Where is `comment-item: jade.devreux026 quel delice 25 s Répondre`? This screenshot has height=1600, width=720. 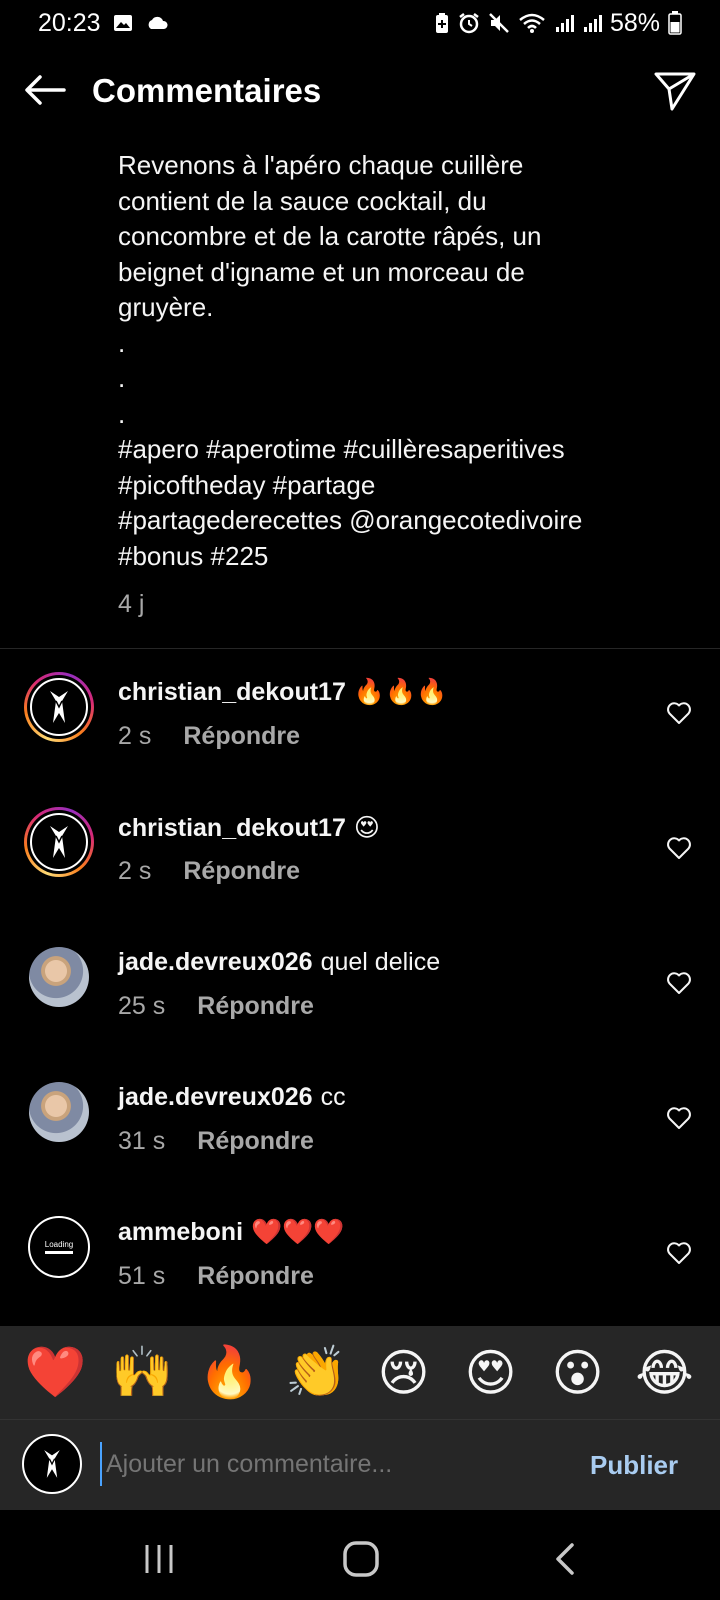 comment-item: jade.devreux026 quel delice 25 s Répondre is located at coordinates (360, 1002).